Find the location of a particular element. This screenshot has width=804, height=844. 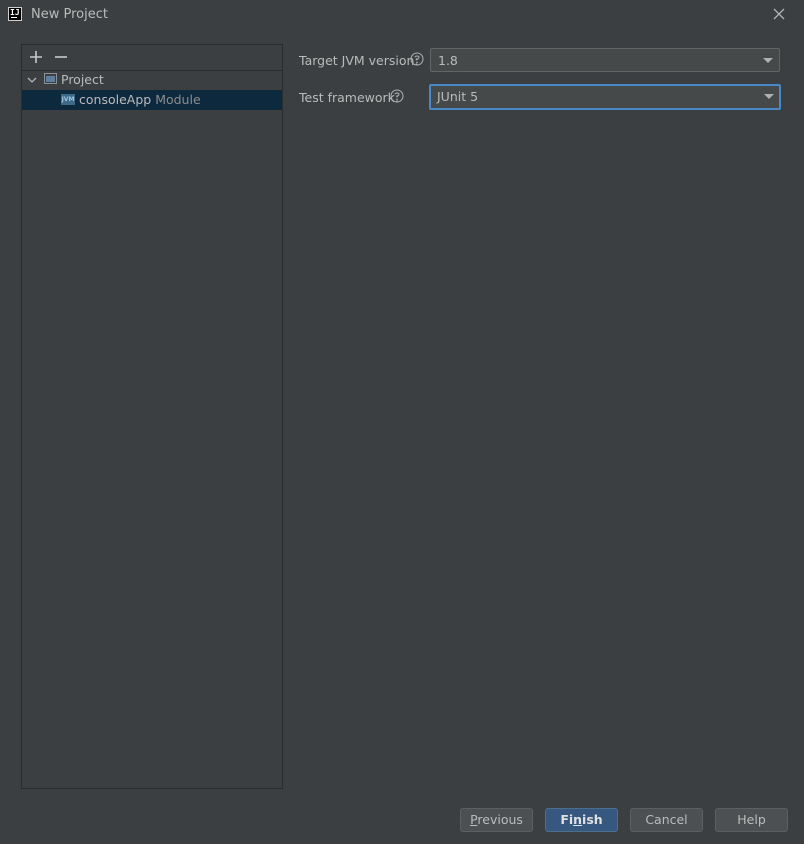

module-type: Module is located at coordinates (178, 99).